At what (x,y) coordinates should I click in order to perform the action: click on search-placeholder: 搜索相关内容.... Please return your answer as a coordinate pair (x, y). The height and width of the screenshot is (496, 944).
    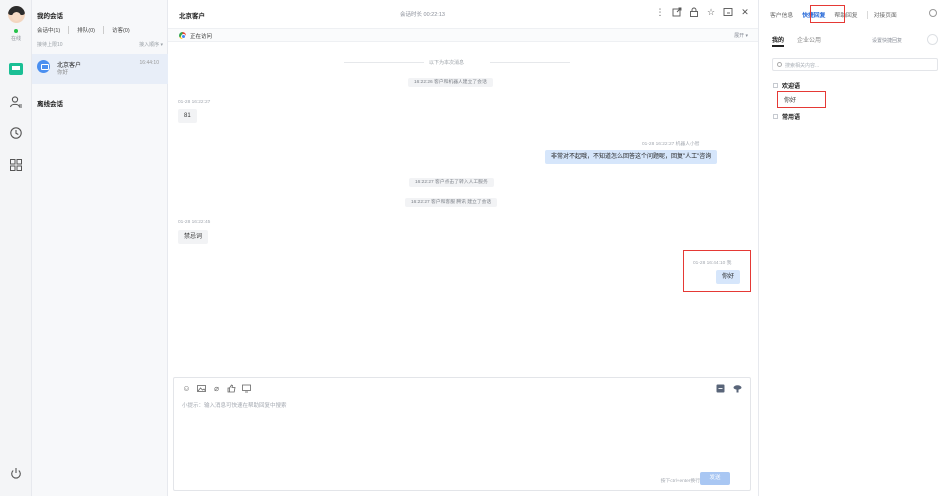
    Looking at the image, I should click on (802, 66).